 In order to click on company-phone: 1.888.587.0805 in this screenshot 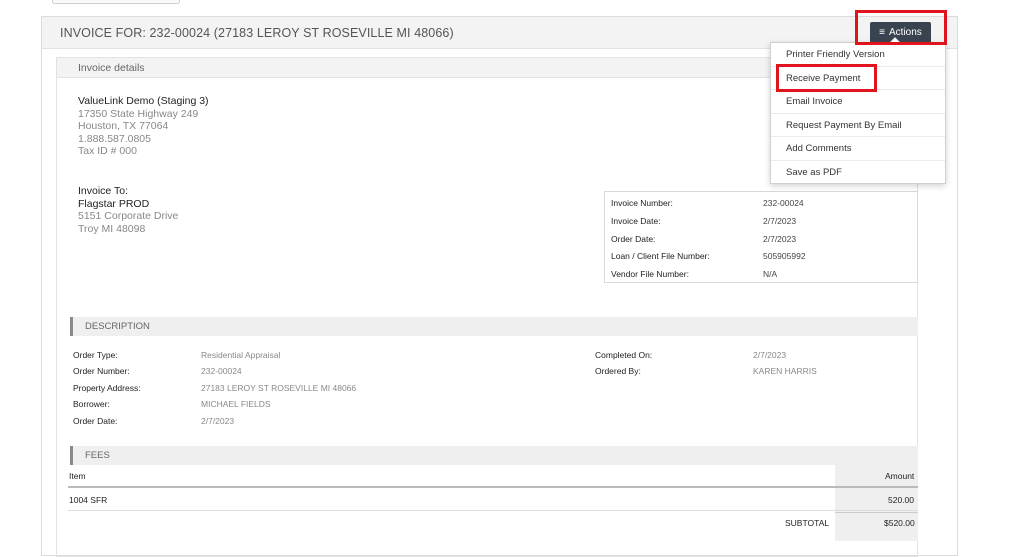, I will do `click(114, 138)`.